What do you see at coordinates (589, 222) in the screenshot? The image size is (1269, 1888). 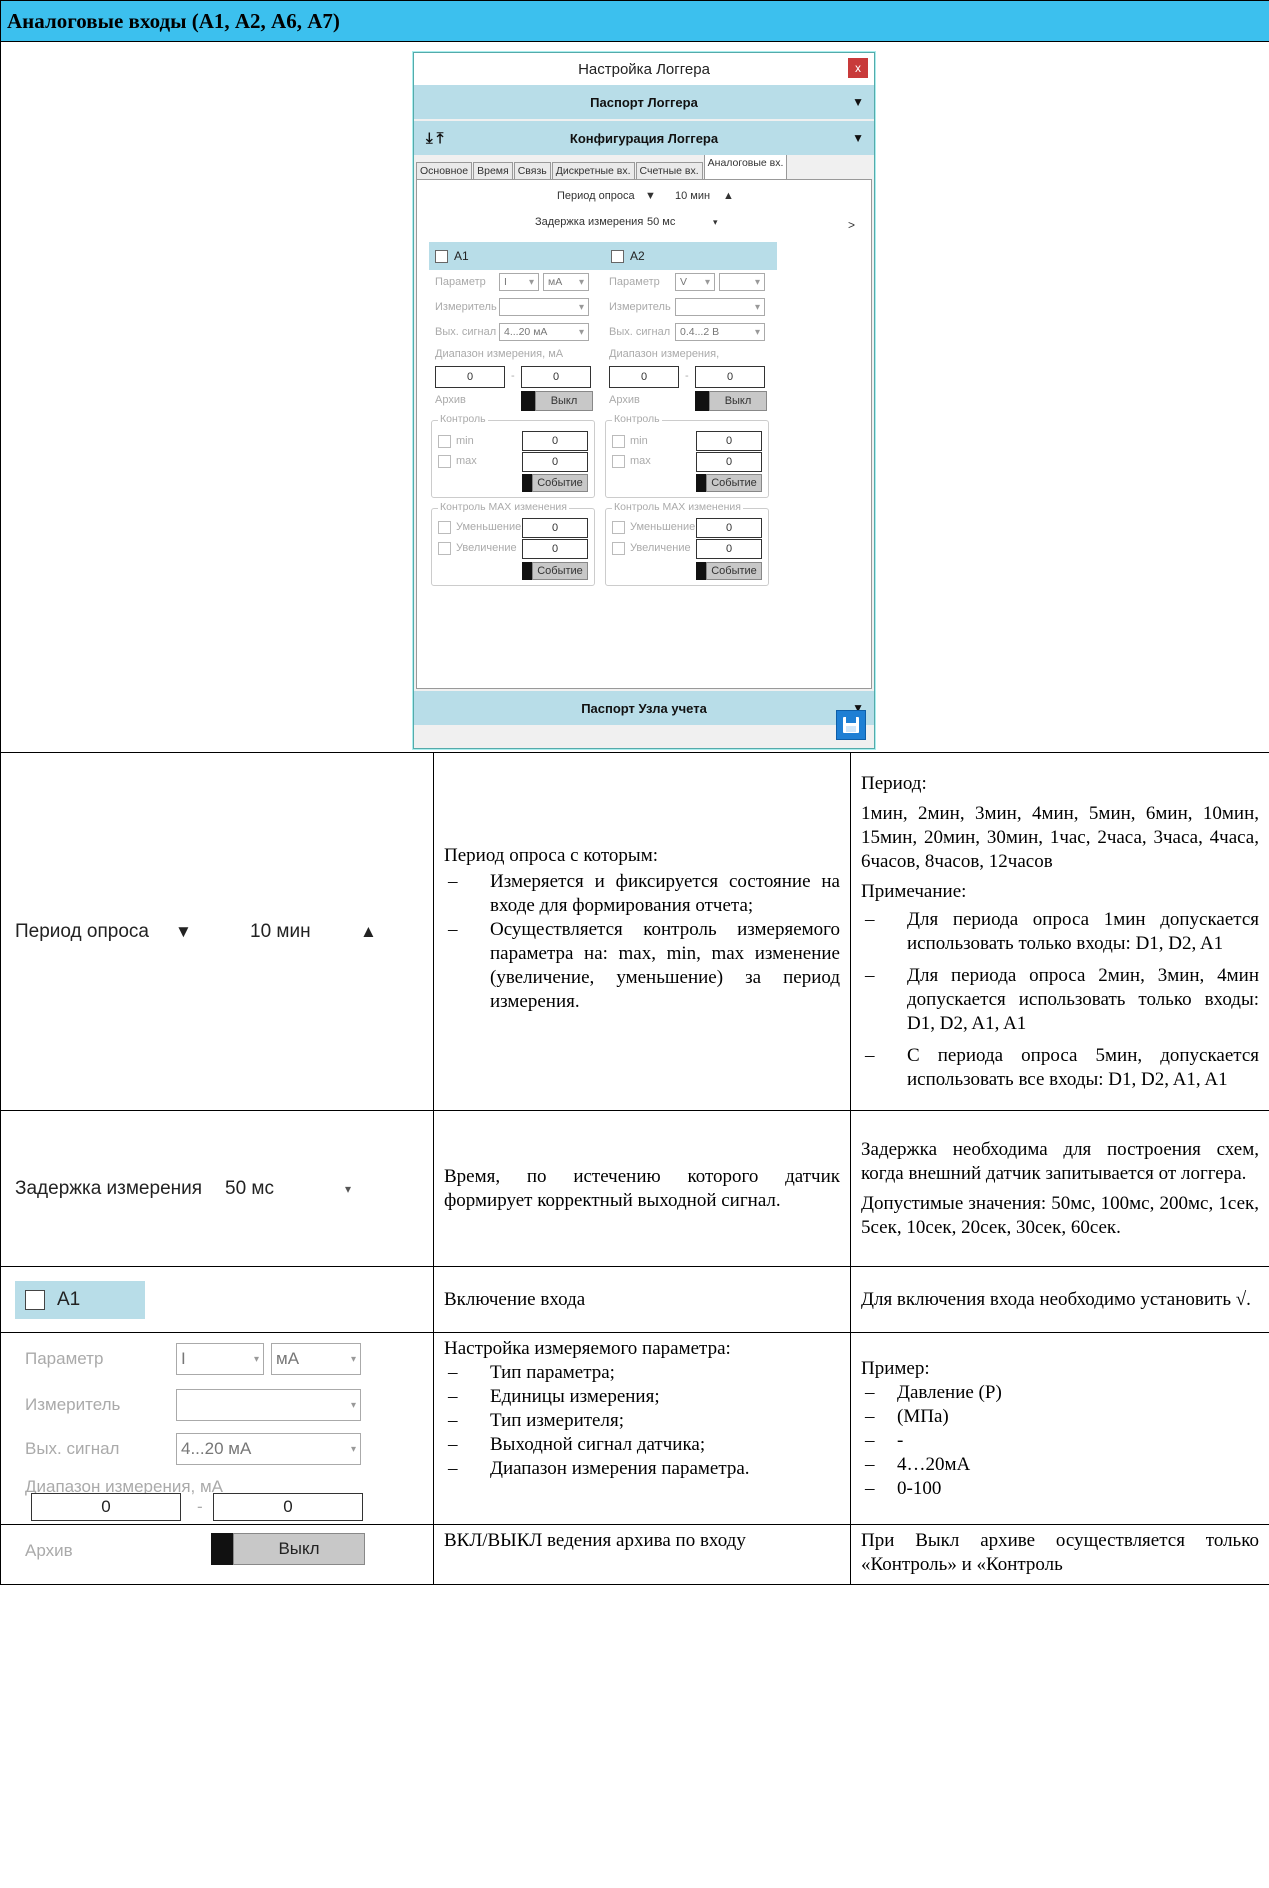 I see `delay-label: Задержка измерения` at bounding box center [589, 222].